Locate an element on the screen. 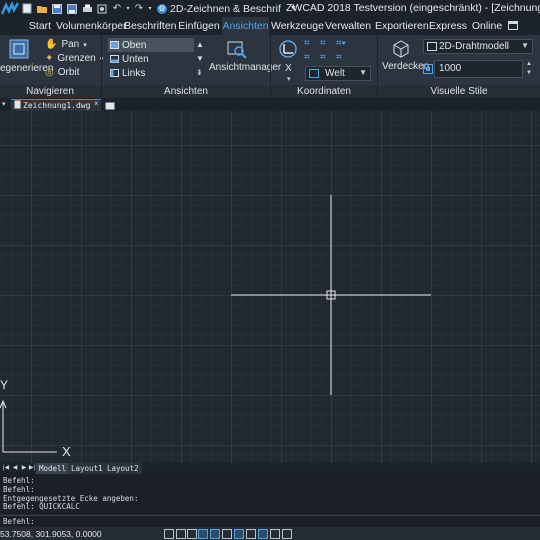 This screenshot has height=540, width=540. new-file-icon is located at coordinates (27, 9).